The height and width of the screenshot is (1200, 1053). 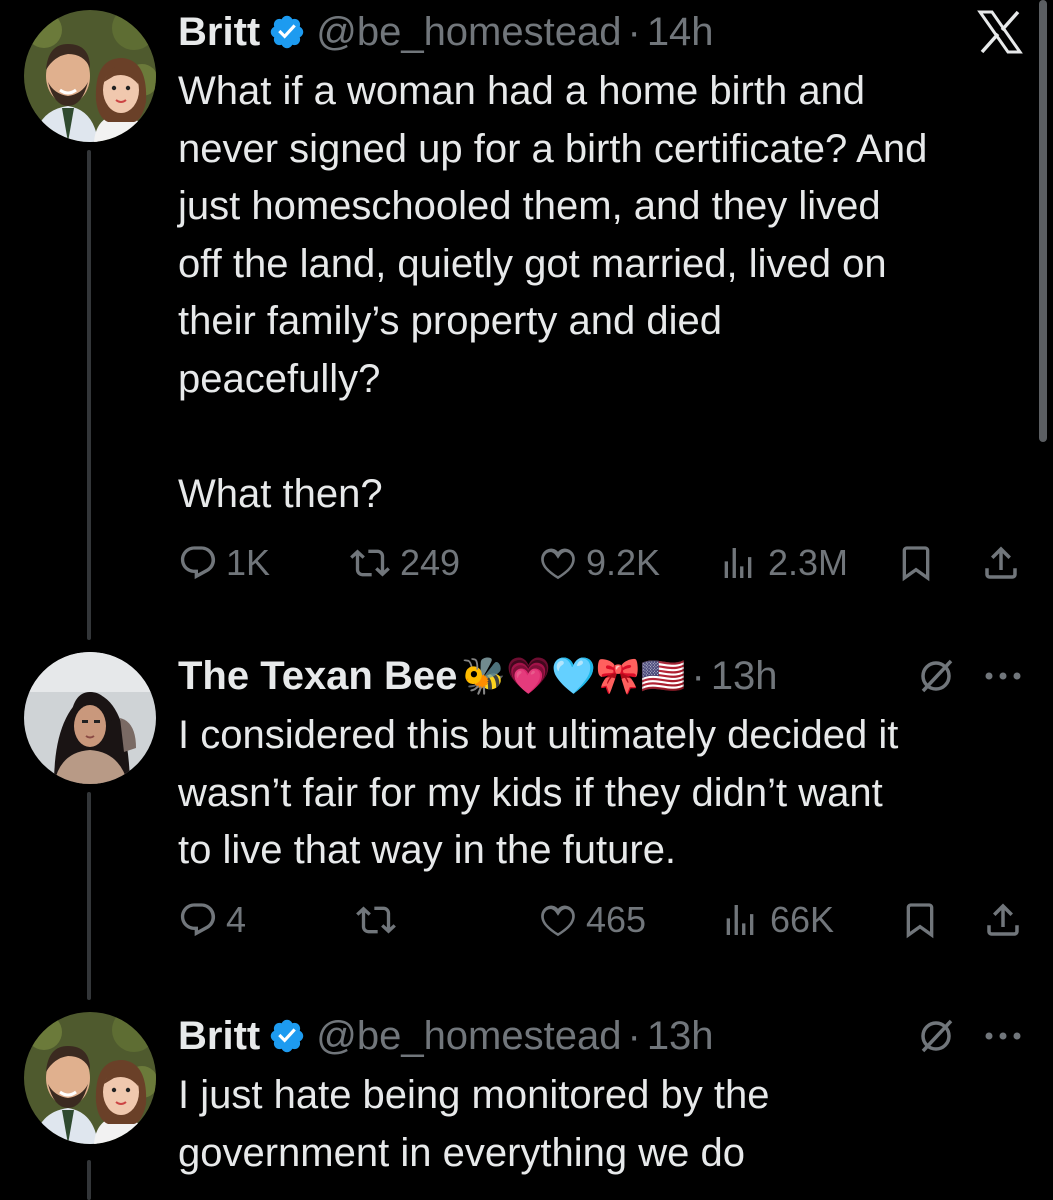 I want to click on reply-button: 4, so click(x=212, y=920).